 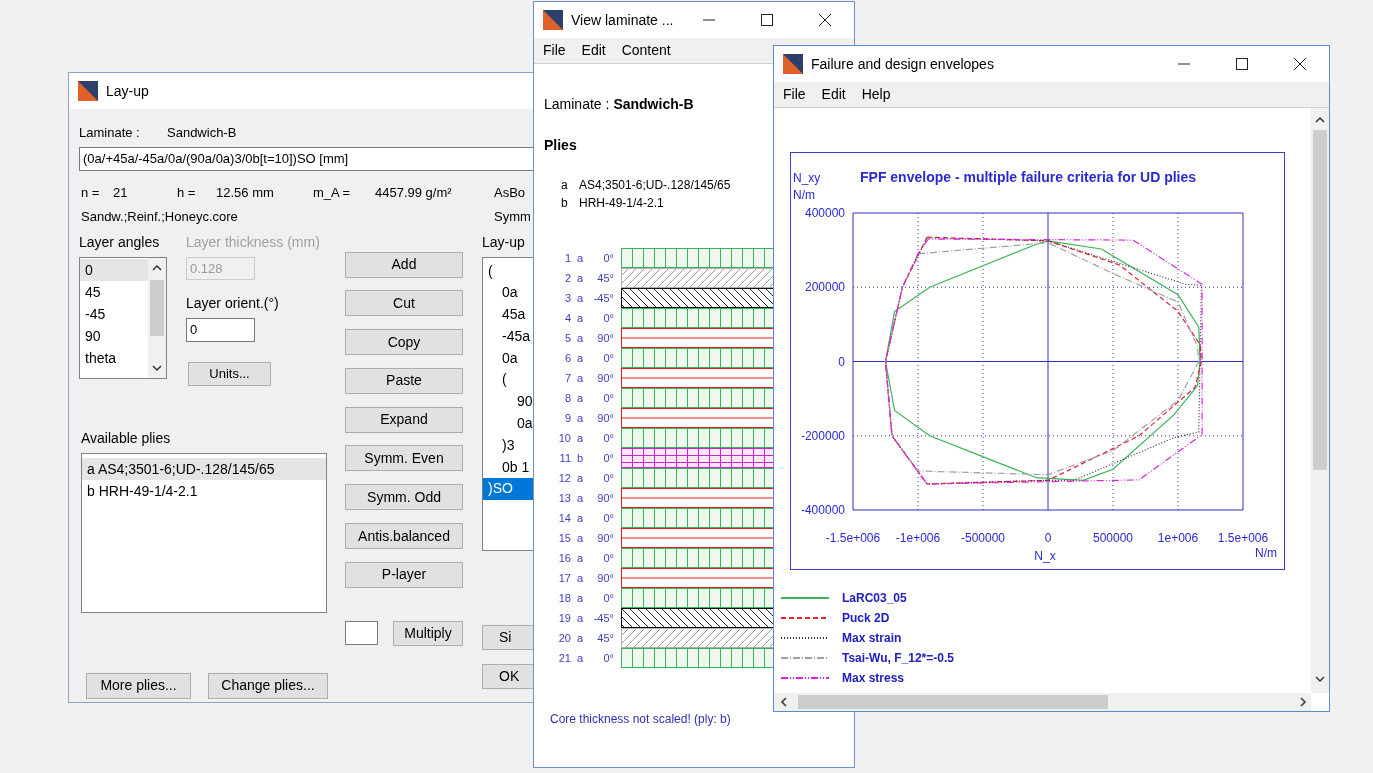 What do you see at coordinates (605, 278) in the screenshot?
I see `ply-angle: 45°` at bounding box center [605, 278].